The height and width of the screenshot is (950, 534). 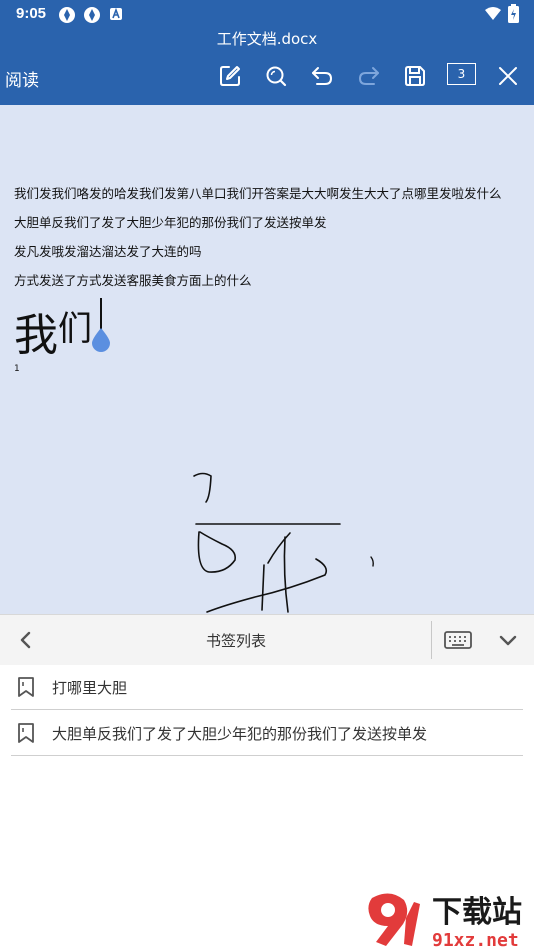 I want to click on page-count-button: 3, so click(x=461, y=74).